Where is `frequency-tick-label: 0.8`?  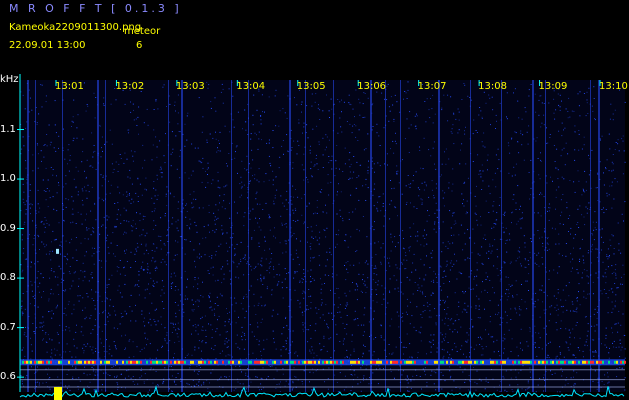 frequency-tick-label: 0.8 is located at coordinates (8, 278).